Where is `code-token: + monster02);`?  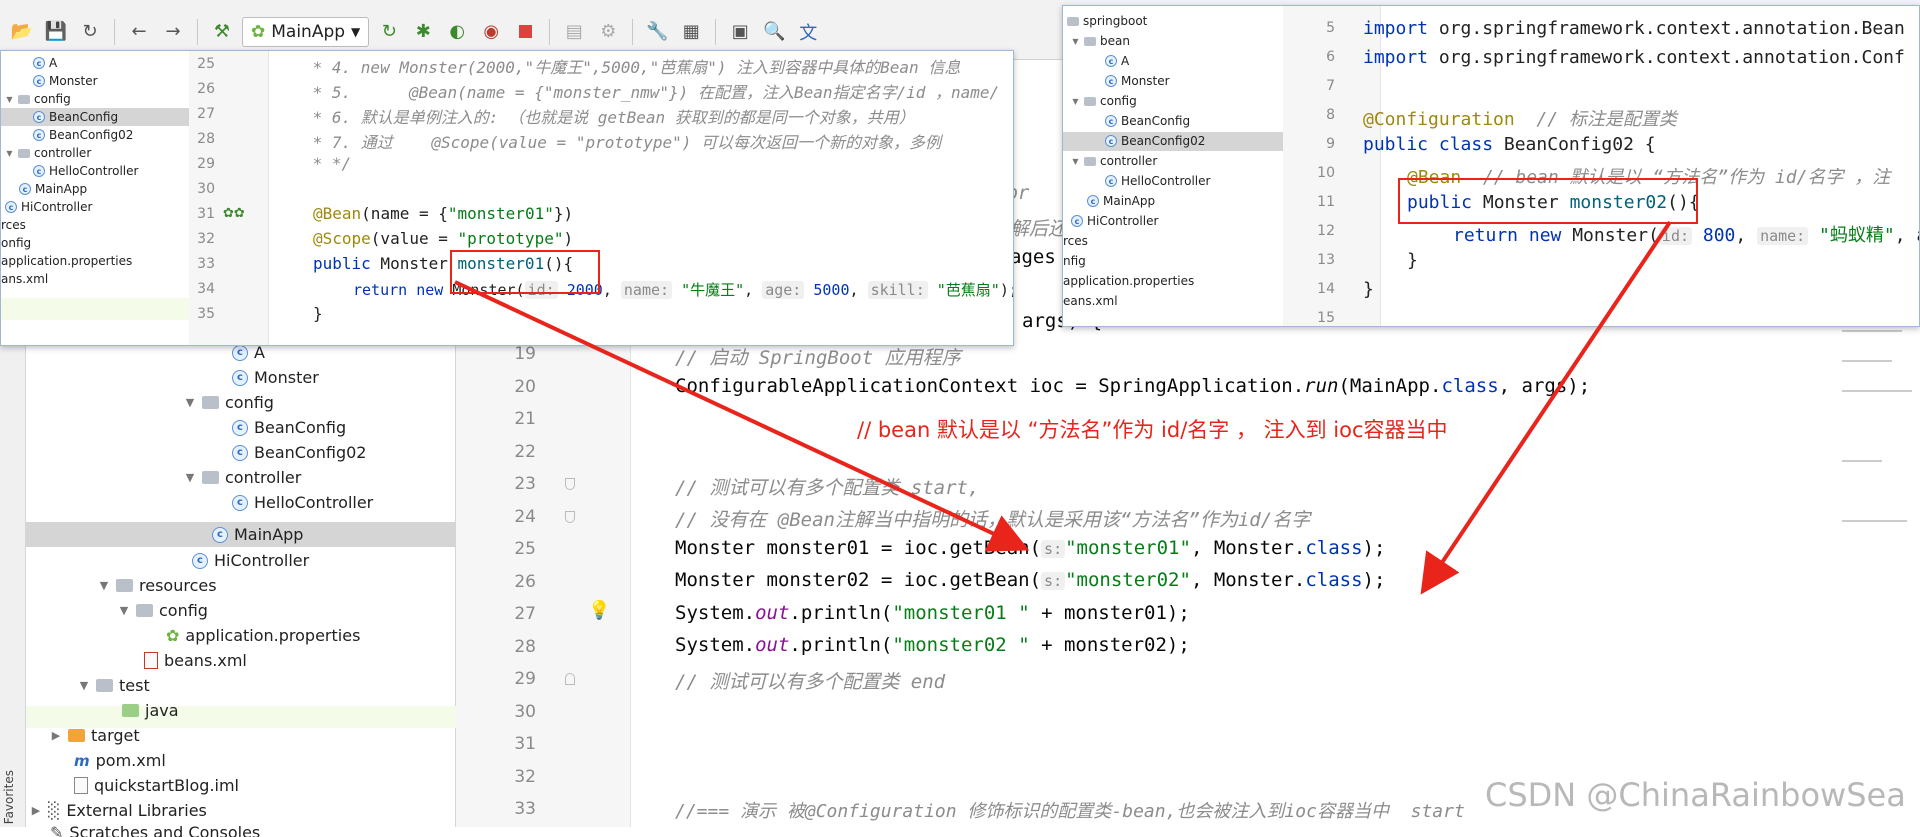 code-token: + monster02); is located at coordinates (1109, 645).